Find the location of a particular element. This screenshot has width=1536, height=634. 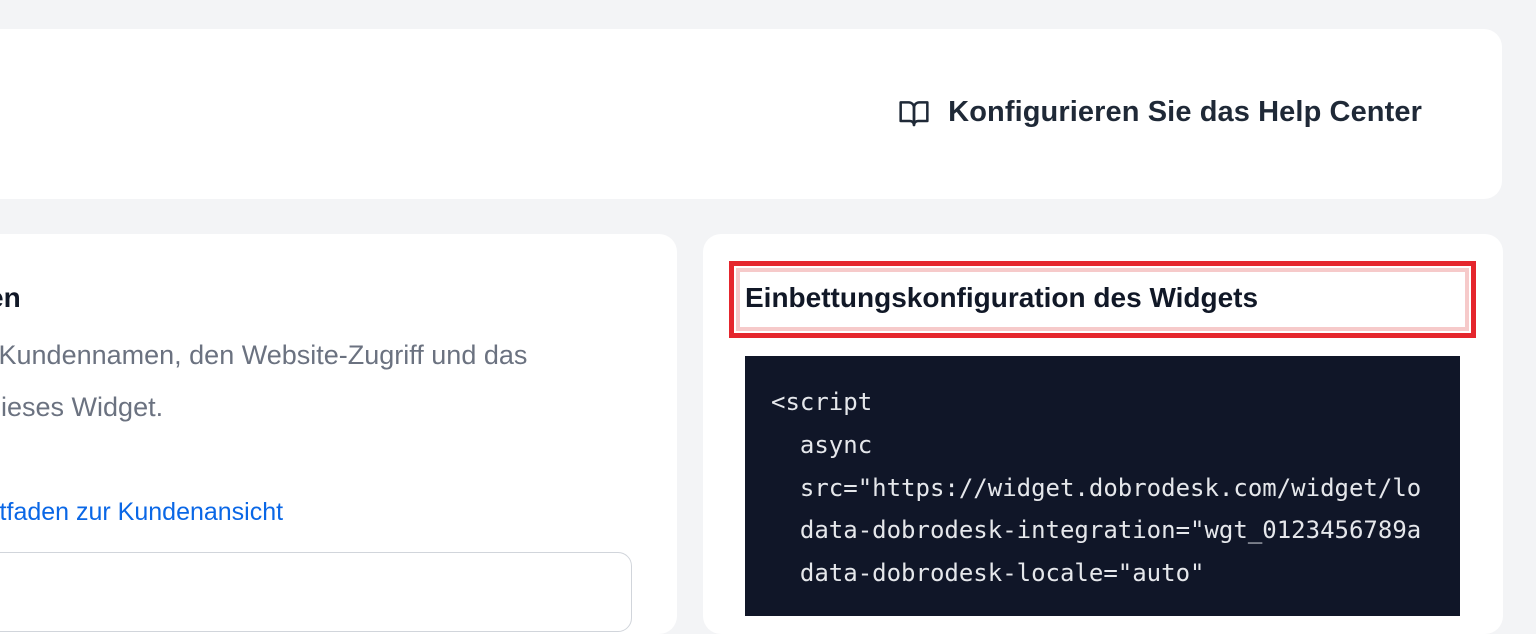

embed-config-title: Einbettungskonfiguration des Widgets is located at coordinates (1002, 297).